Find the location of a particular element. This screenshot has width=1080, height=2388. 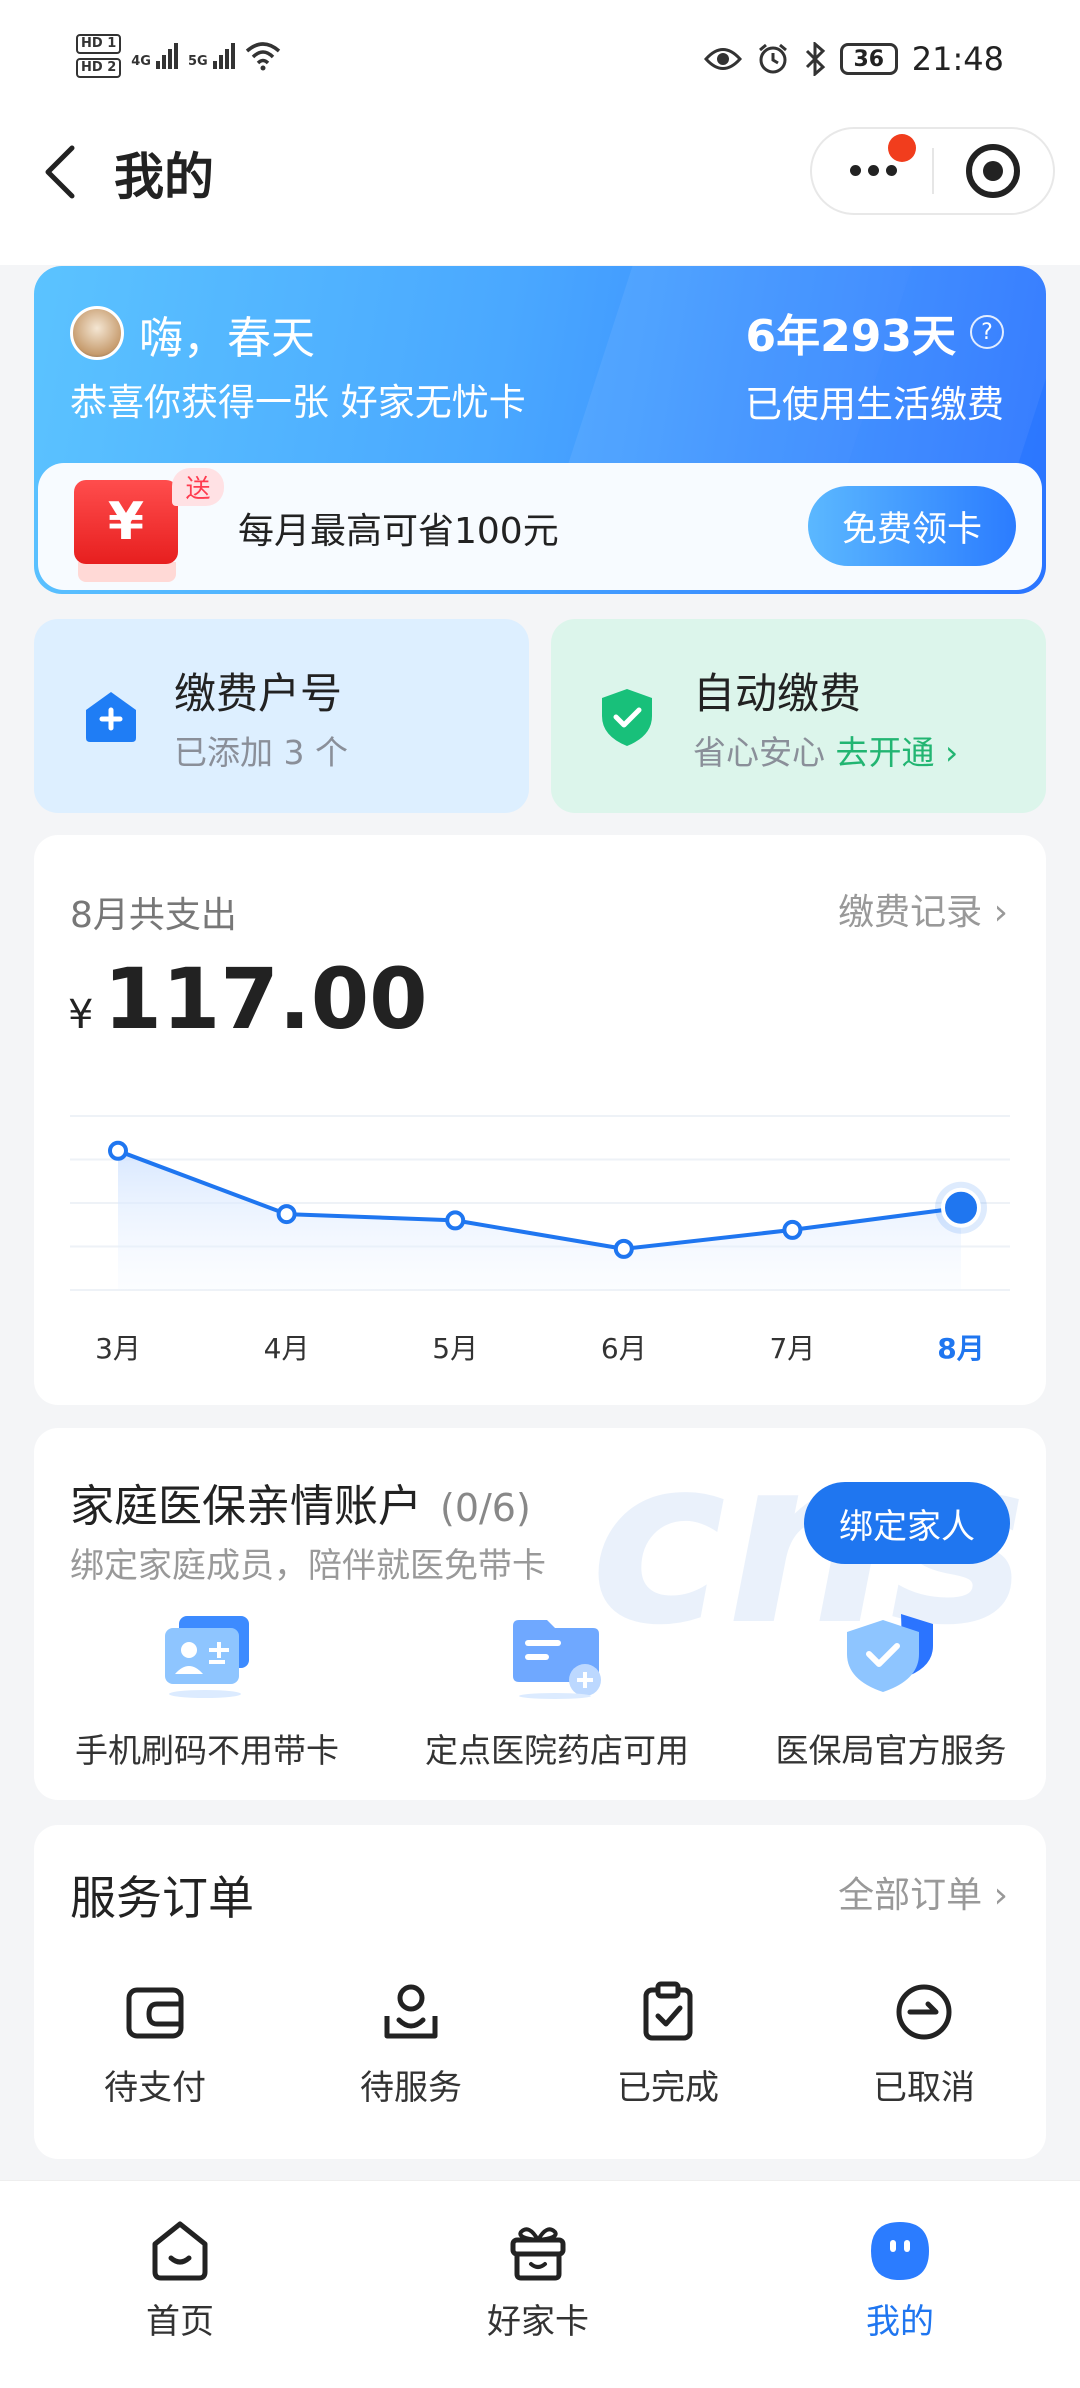

page-title: 我的 is located at coordinates (164, 177).